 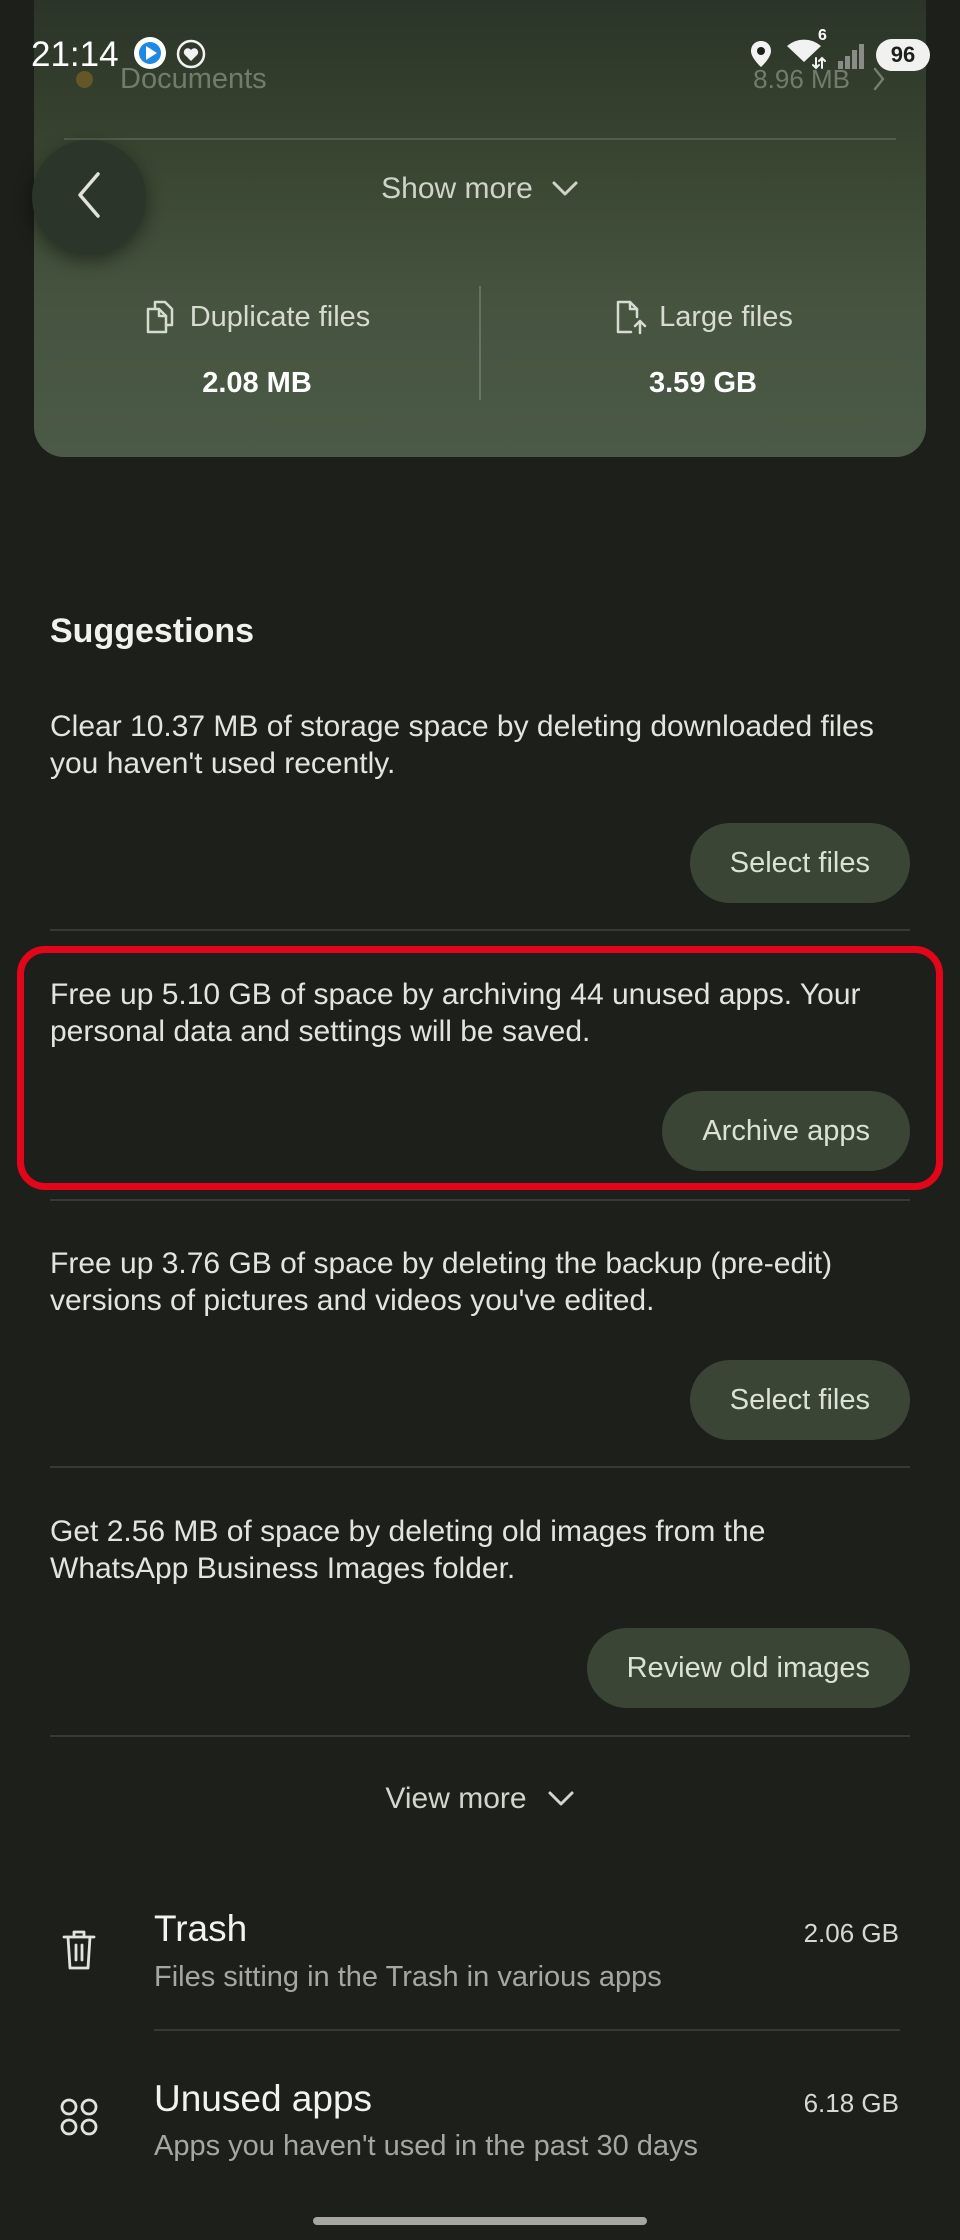 I want to click on category-title: Unused apps, so click(x=263, y=2098).